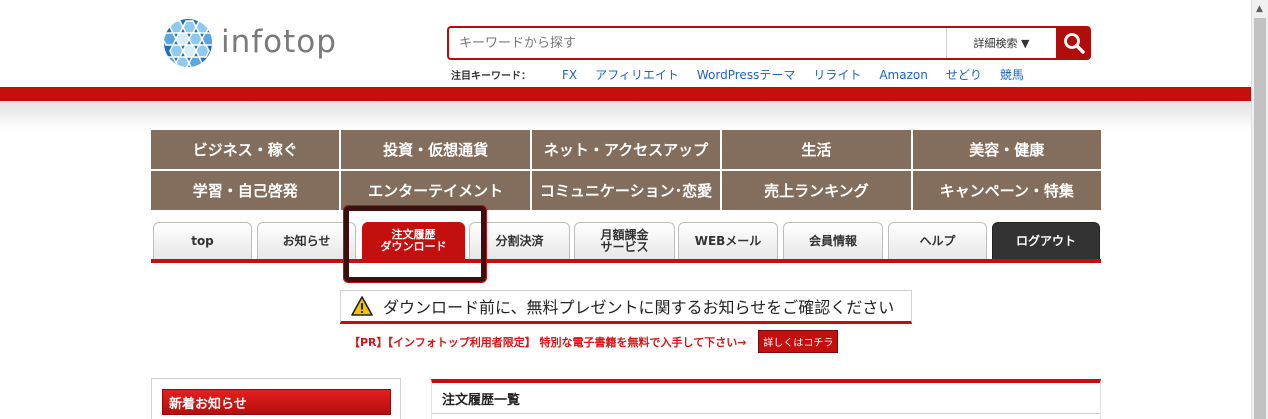 The image size is (1268, 419). I want to click on category-beauty-health: 美容・健康, so click(1006, 149).